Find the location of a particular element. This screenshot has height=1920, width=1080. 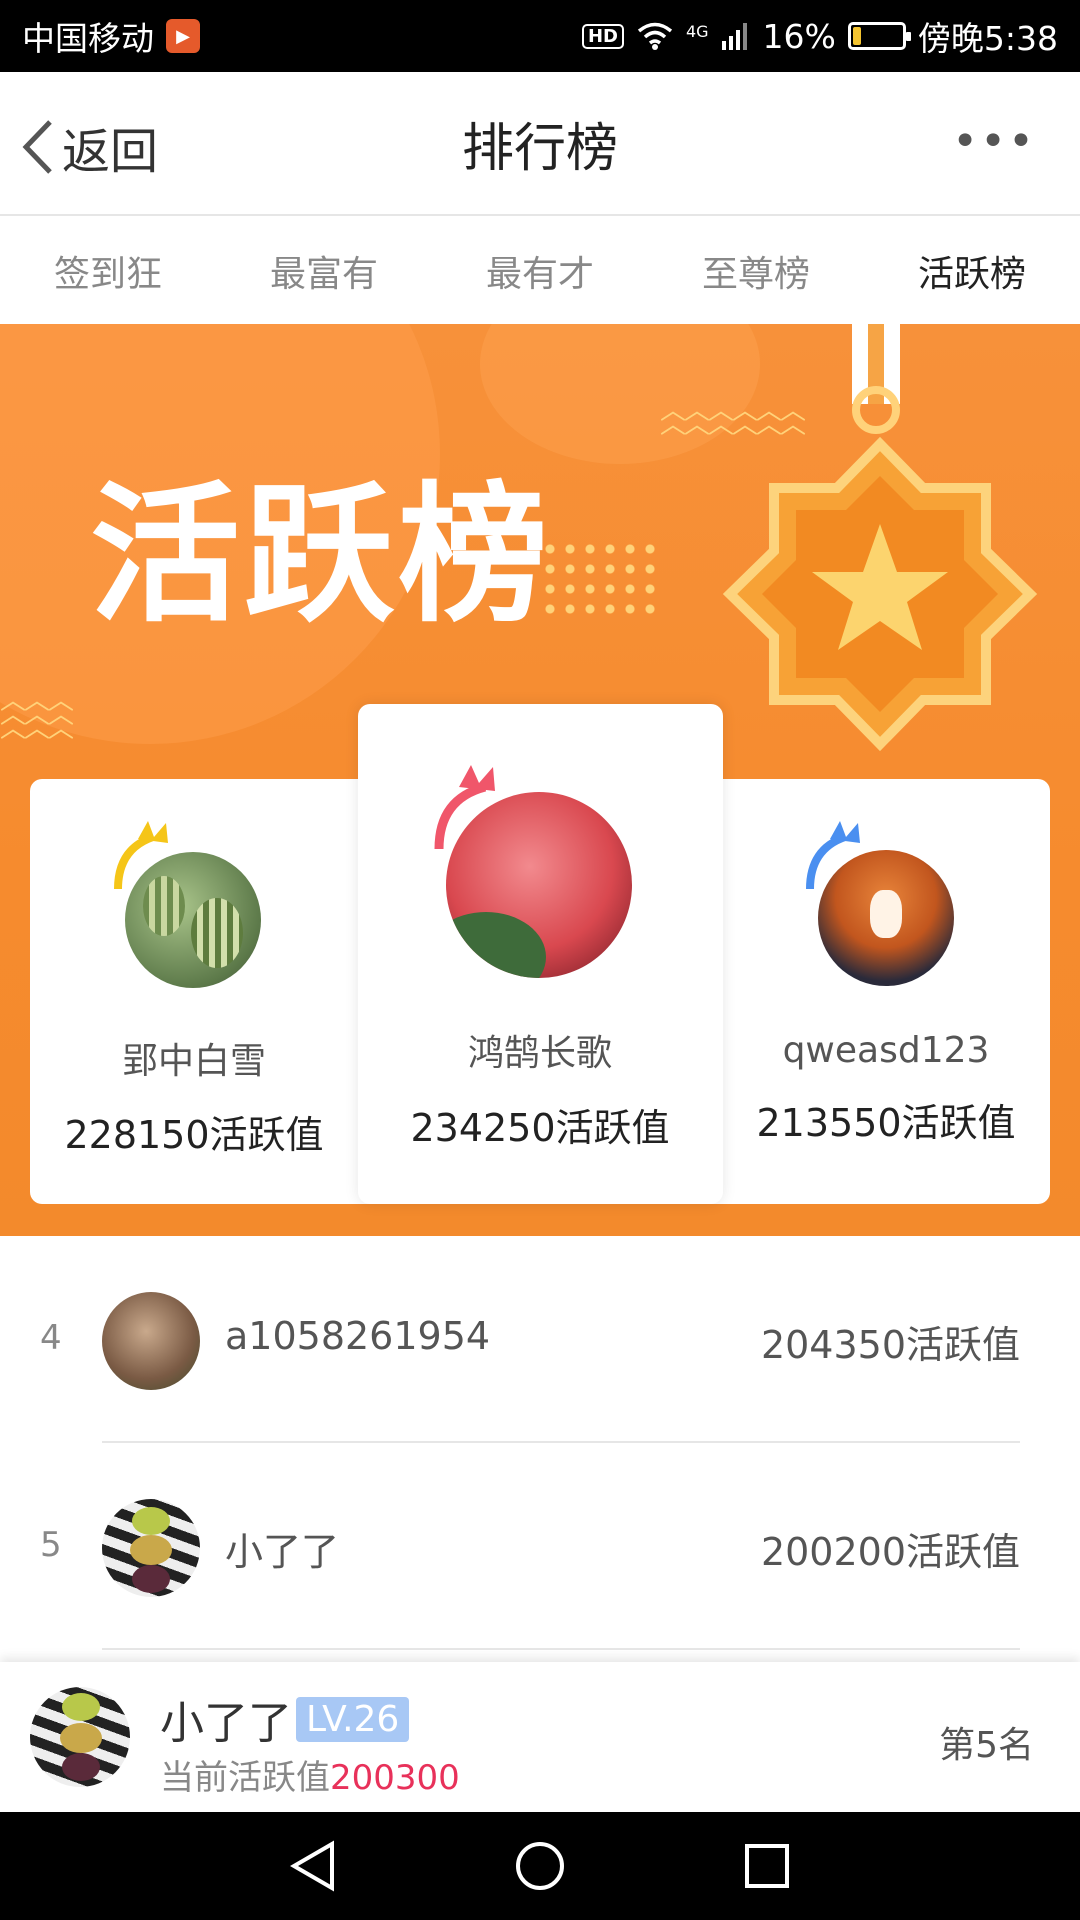

podium-third-score: 213550活跃值 is located at coordinates (886, 1123).